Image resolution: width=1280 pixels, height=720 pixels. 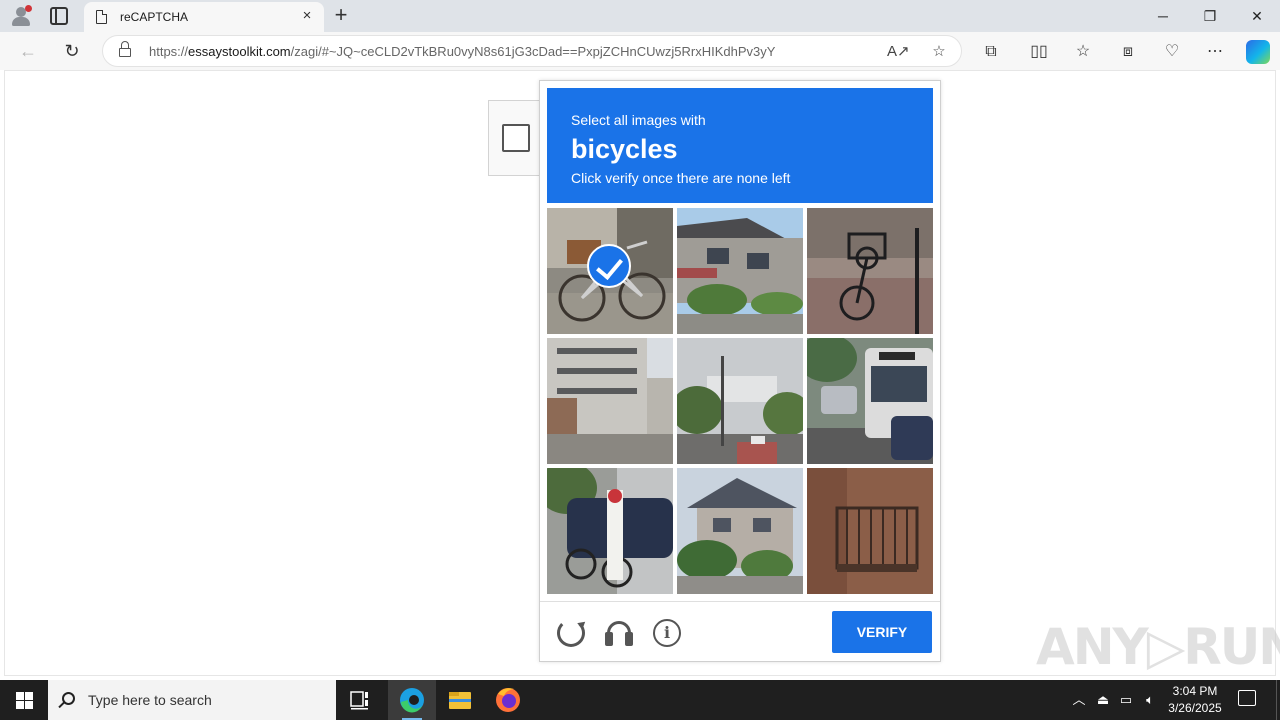 I want to click on network-icon: ▭, so click(x=1126, y=700).